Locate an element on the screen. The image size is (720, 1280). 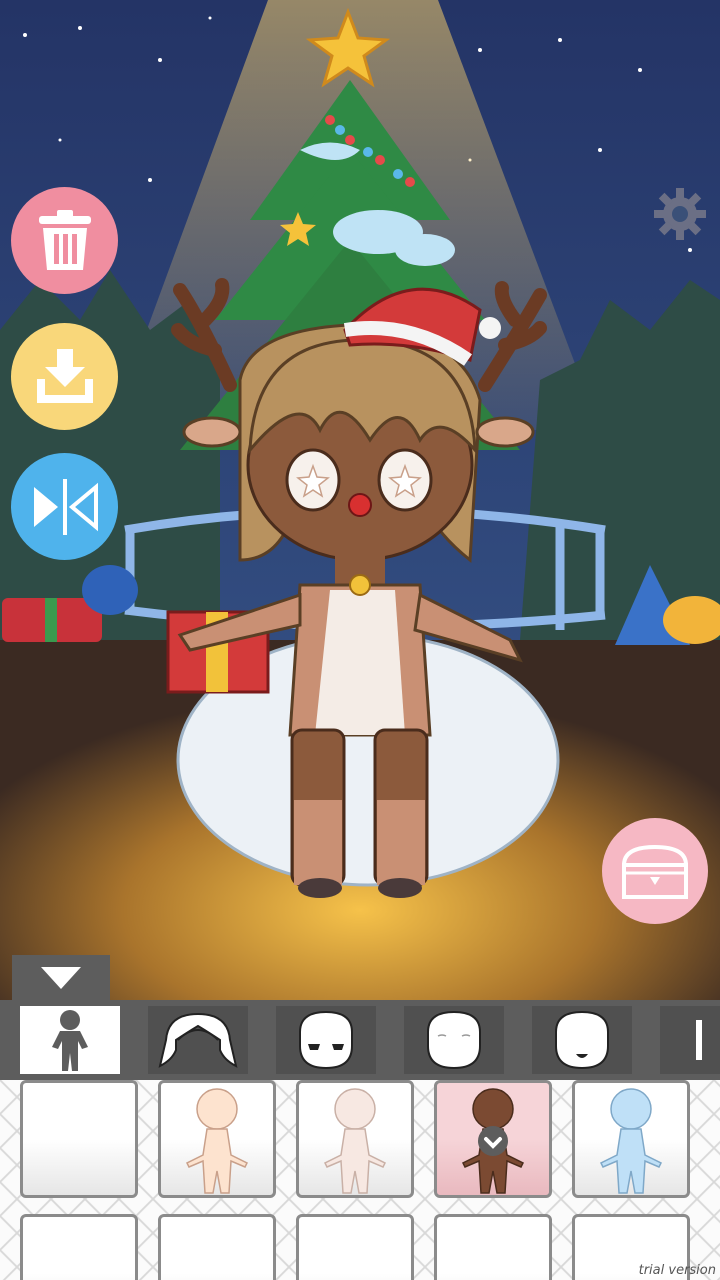
trial-watermark: trial version is located at coordinates (677, 1270).